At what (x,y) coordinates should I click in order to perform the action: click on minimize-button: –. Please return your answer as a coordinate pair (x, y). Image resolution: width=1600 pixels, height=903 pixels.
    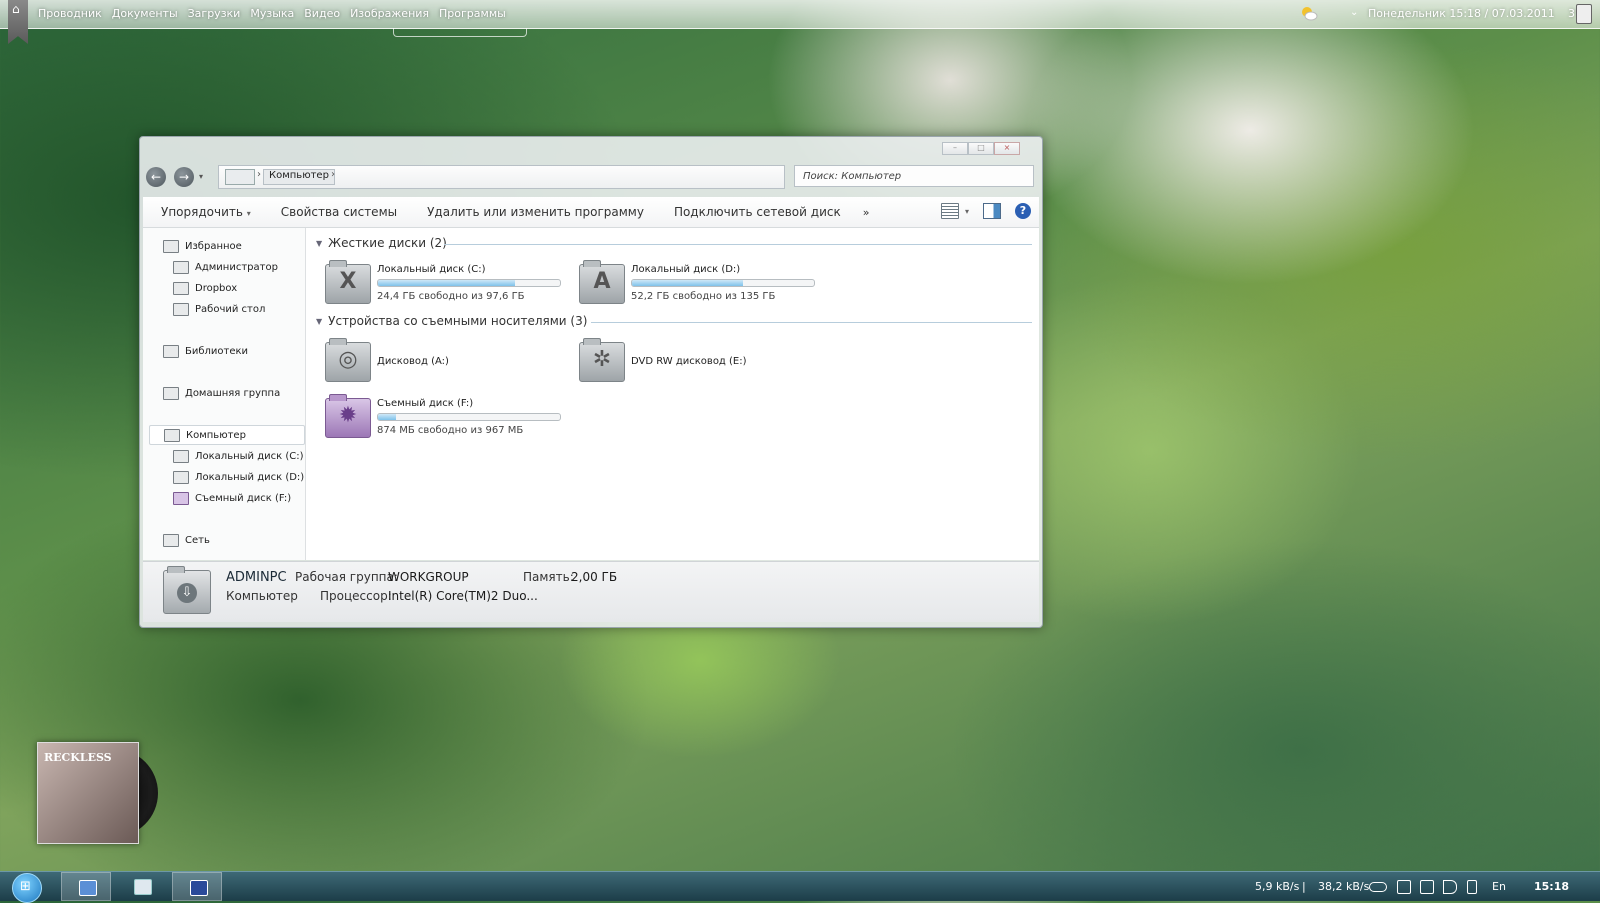
    Looking at the image, I should click on (955, 148).